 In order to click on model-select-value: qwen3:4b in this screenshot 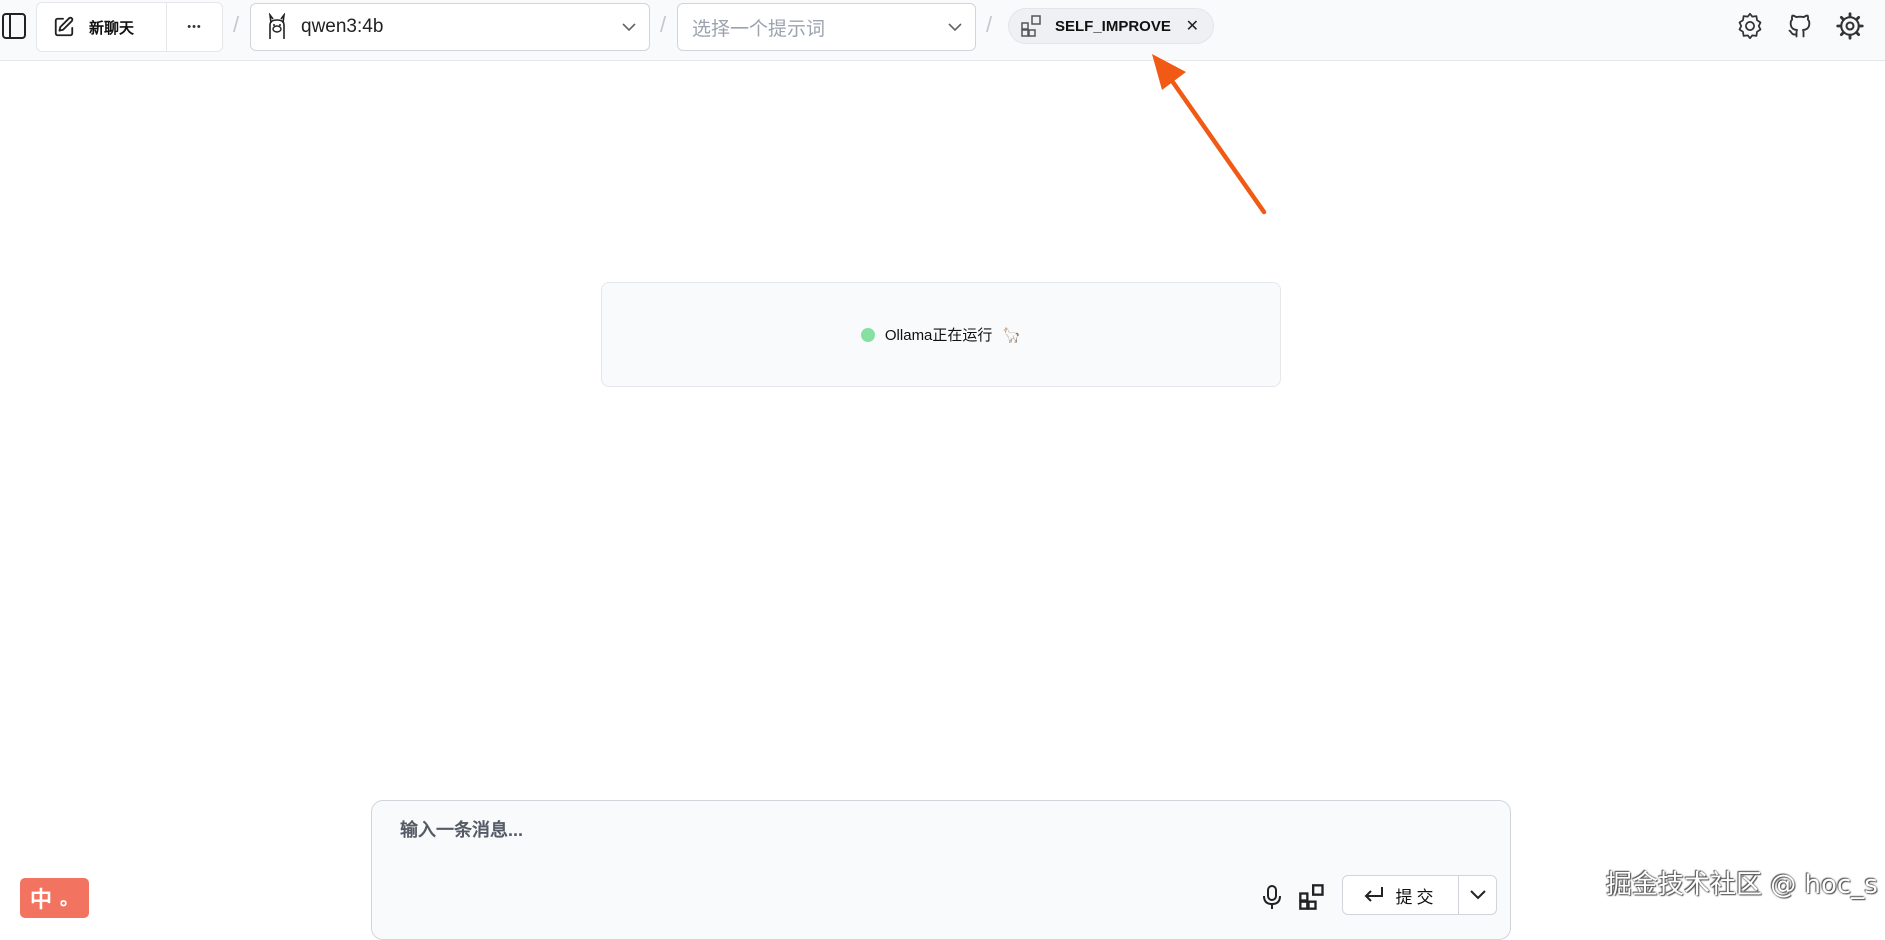, I will do `click(342, 26)`.